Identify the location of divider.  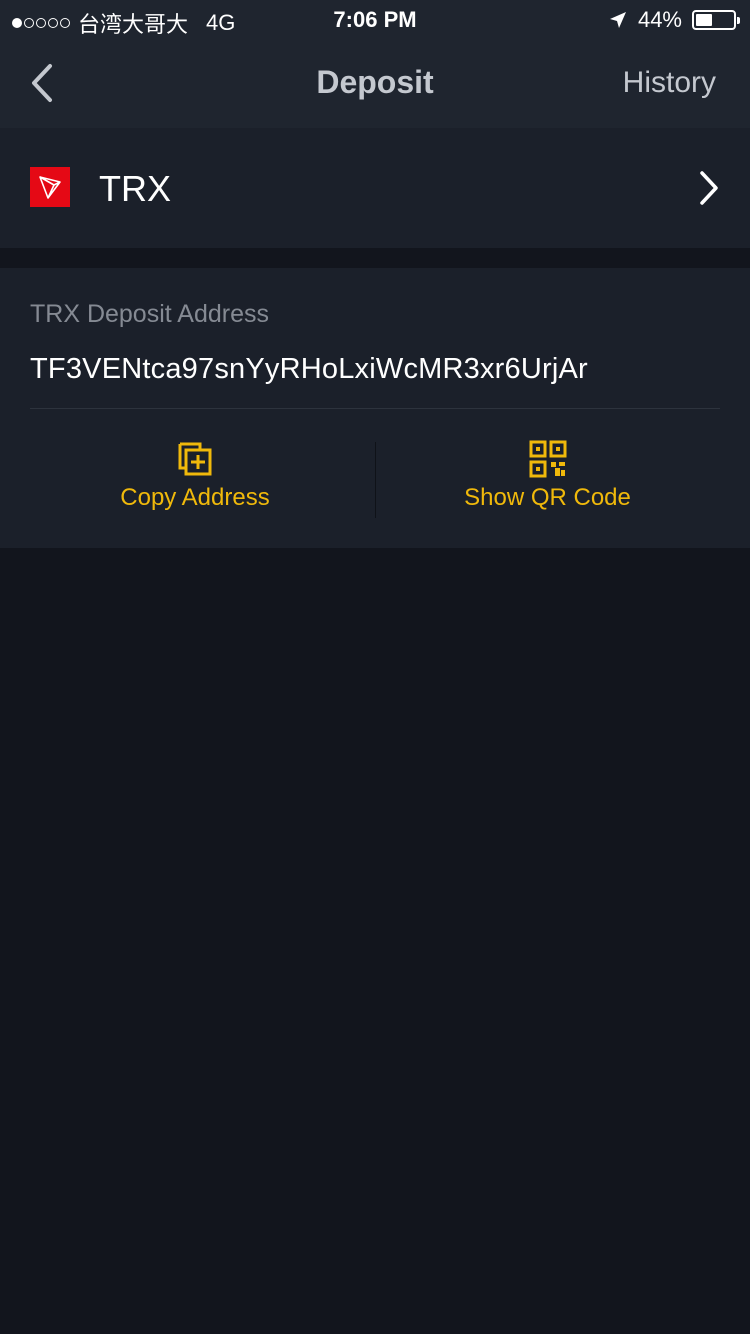
(375, 408).